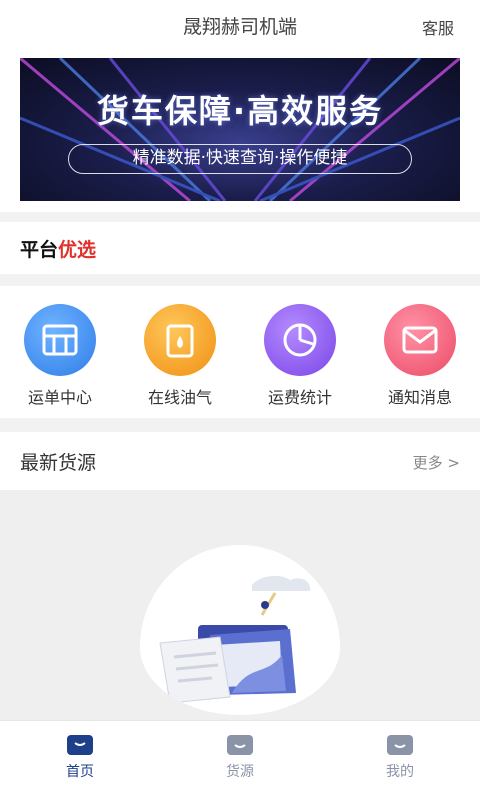  I want to click on tab-label: 货源, so click(240, 772).